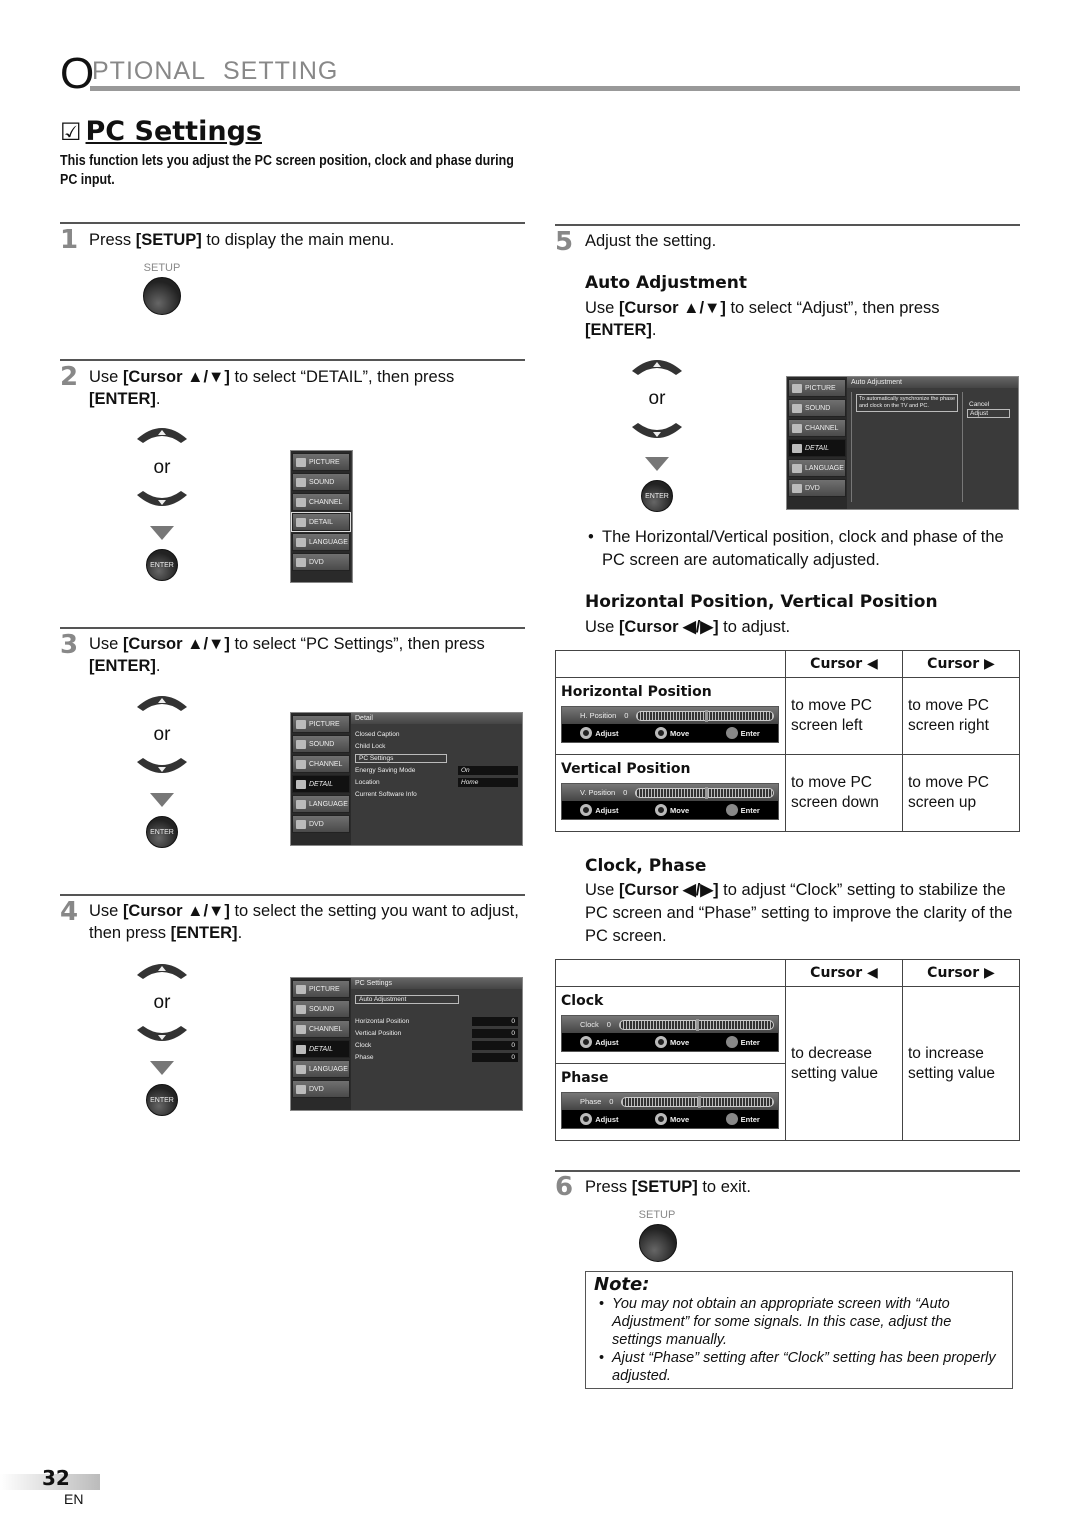 This screenshot has height=1526, width=1080. Describe the element at coordinates (651, 241) in the screenshot. I see `step-5-text: Adjust the setting.` at that location.